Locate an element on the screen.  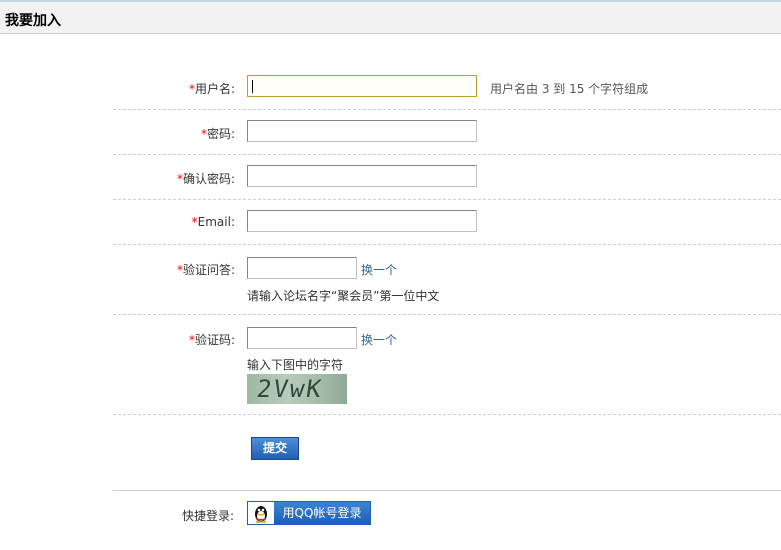
username-label: *用户名: is located at coordinates (211, 89).